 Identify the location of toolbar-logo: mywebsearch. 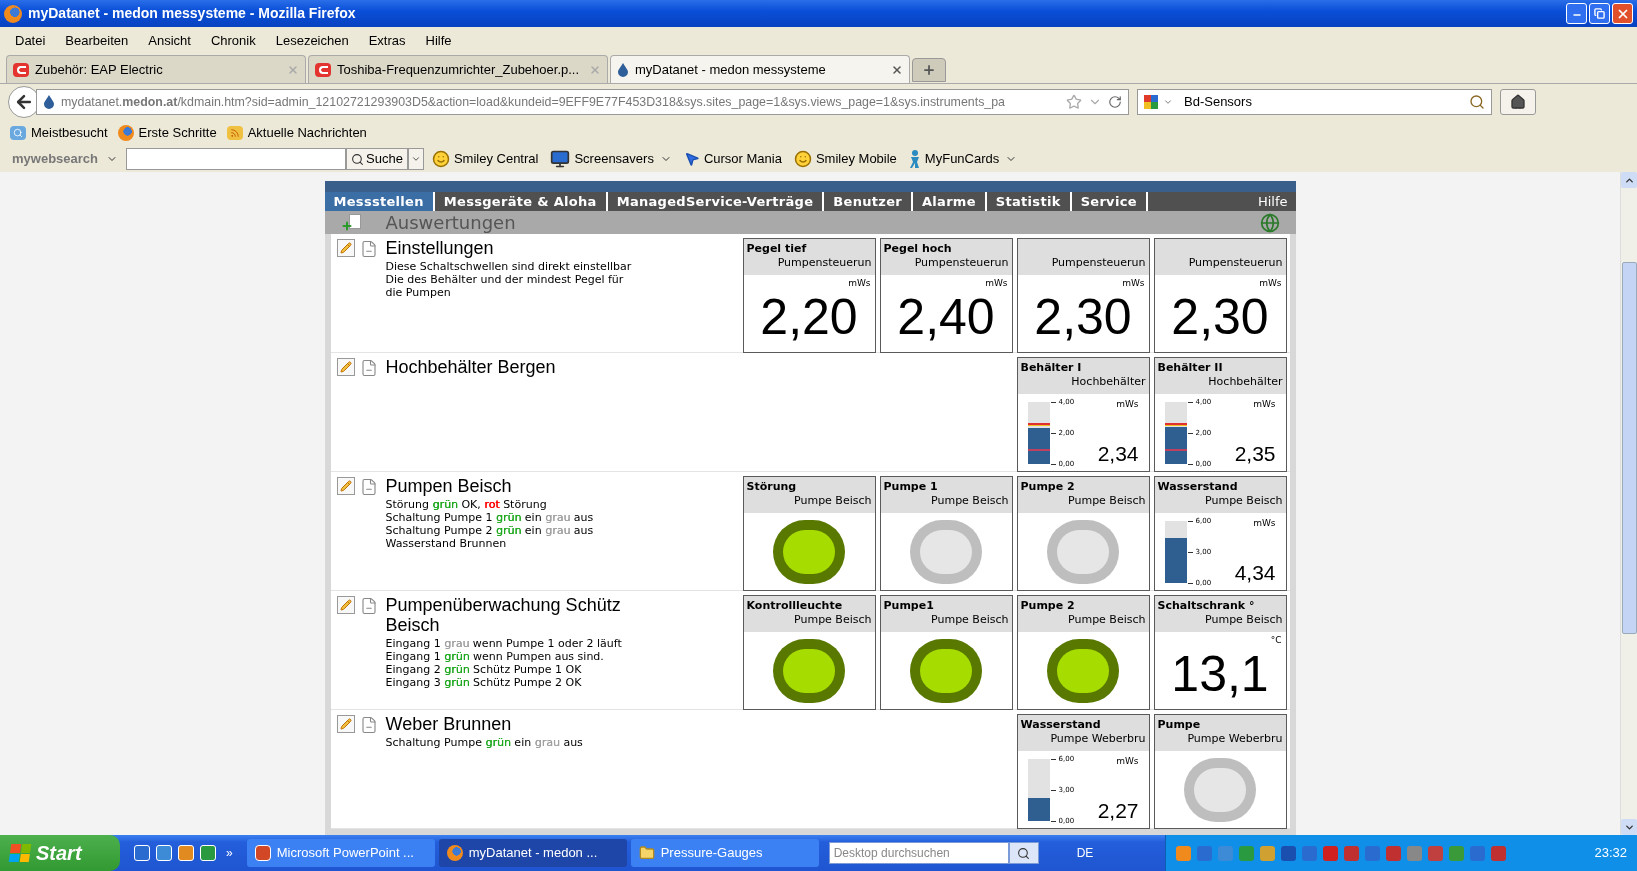
(55, 159).